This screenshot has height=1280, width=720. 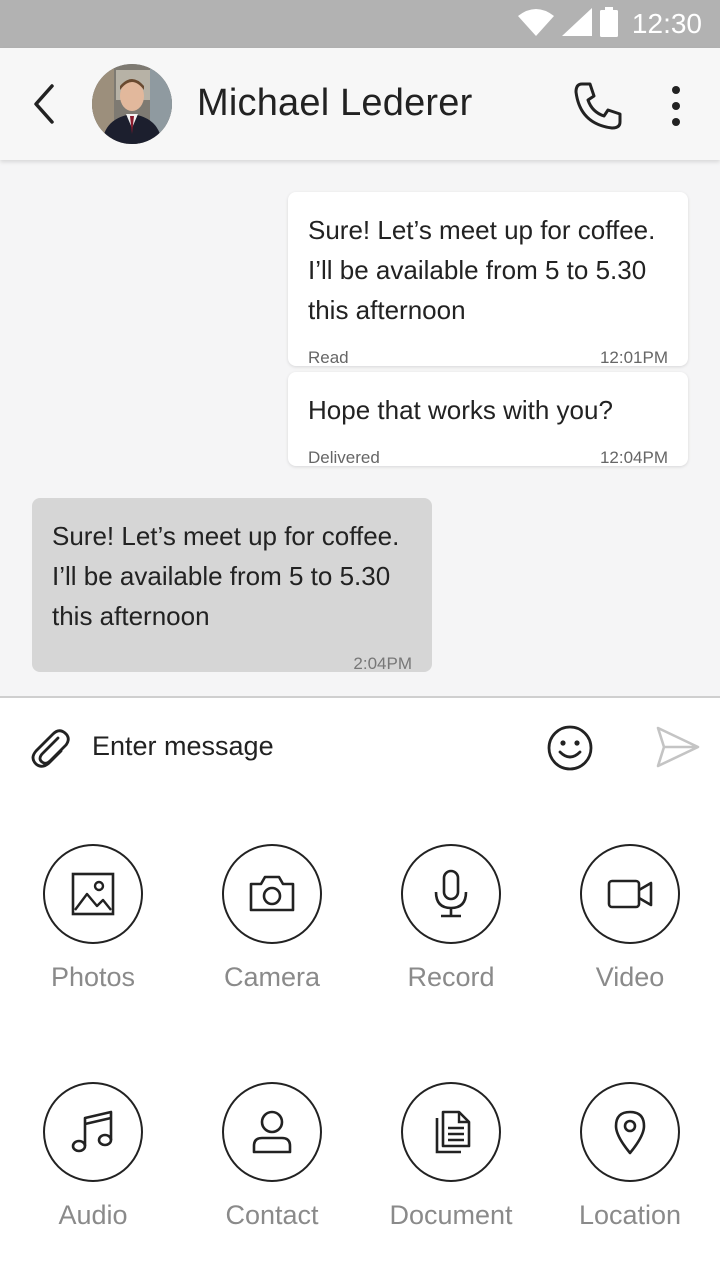 I want to click on attach-label: Camera, so click(x=272, y=977).